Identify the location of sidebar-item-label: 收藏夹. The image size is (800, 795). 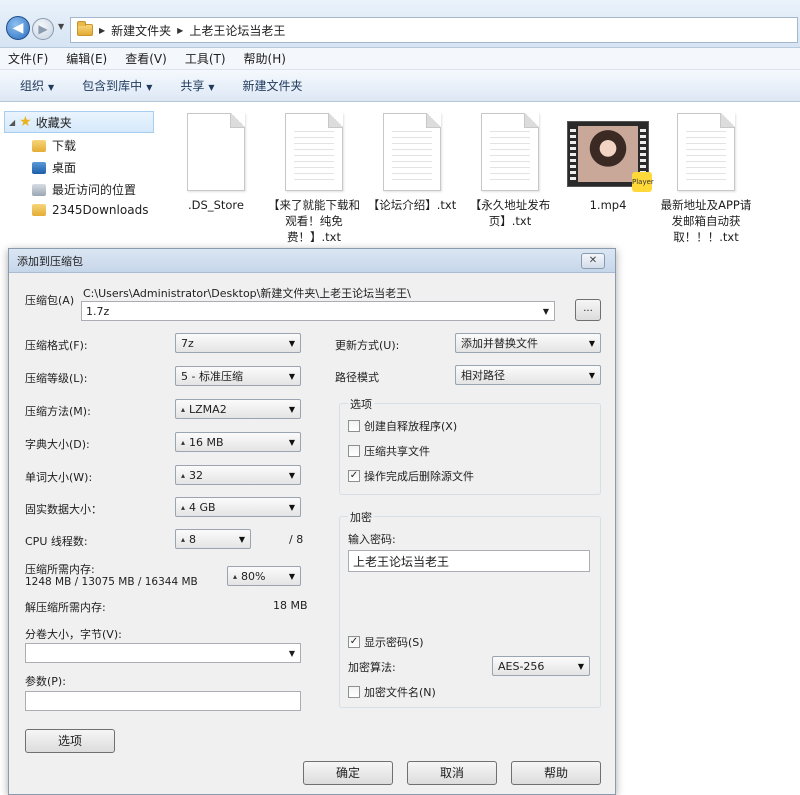
(53, 122).